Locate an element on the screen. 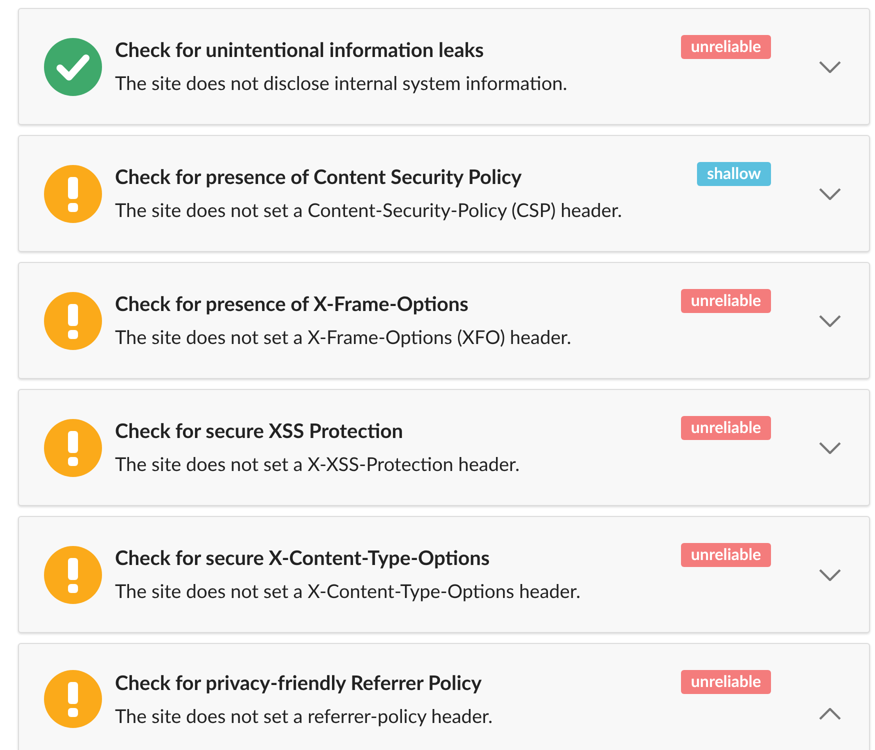 This screenshot has width=875, height=750. check-description: The site does not set a X-Frame-Options (XFO) header. is located at coordinates (343, 337).